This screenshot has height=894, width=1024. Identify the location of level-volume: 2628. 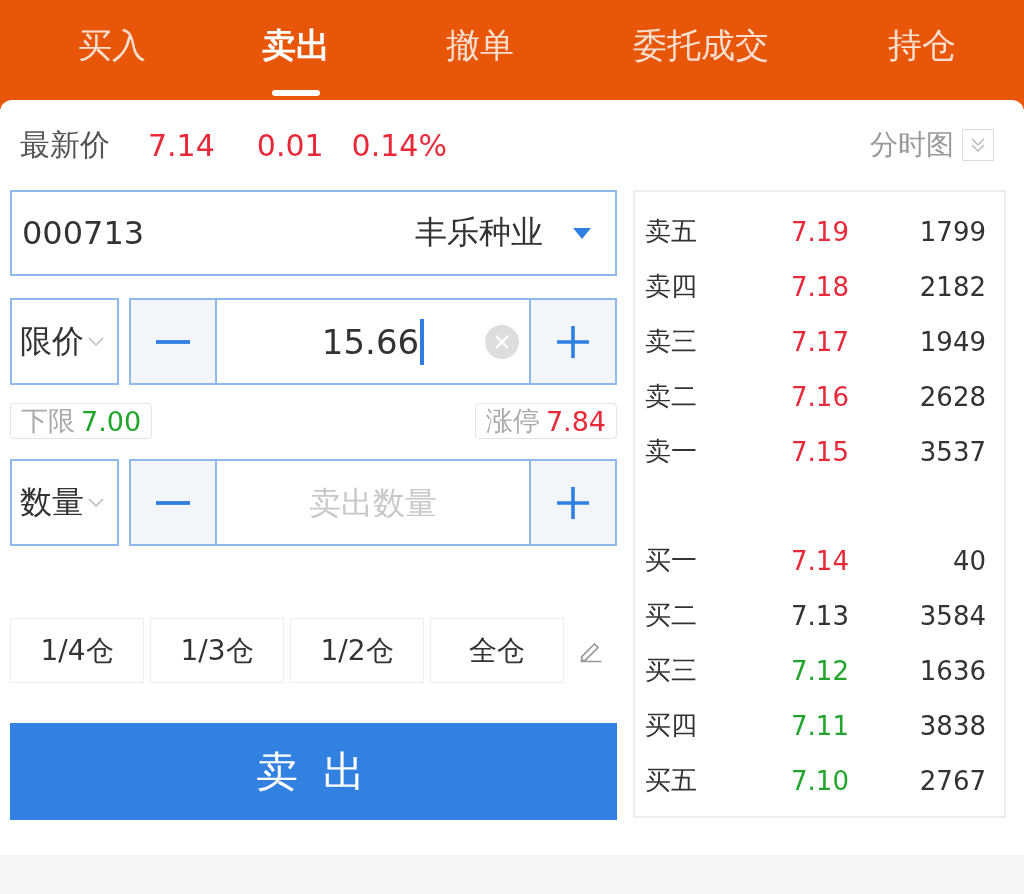
(952, 396).